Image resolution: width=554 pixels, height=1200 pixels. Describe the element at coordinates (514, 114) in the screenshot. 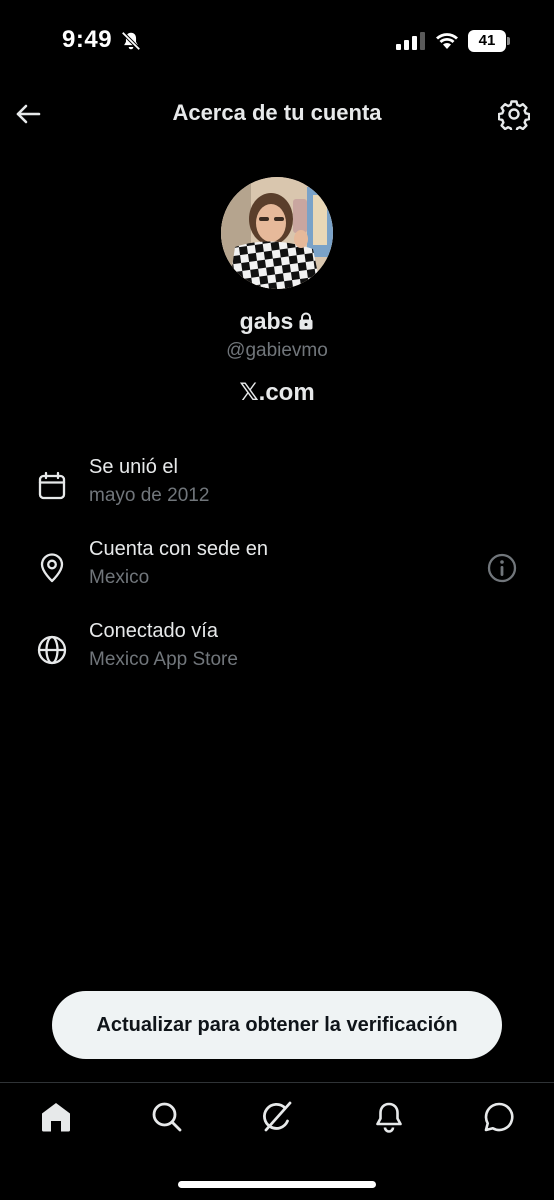

I see `gear-icon` at that location.